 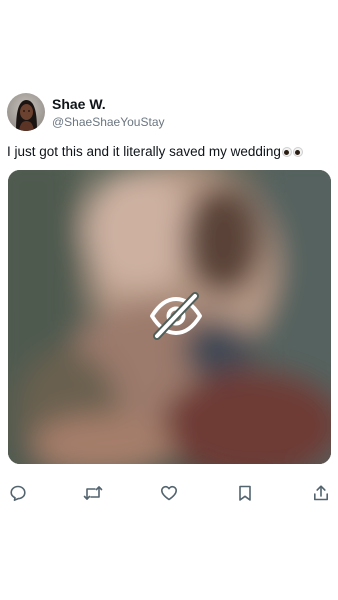 I want to click on repost-icon, so click(x=93, y=493).